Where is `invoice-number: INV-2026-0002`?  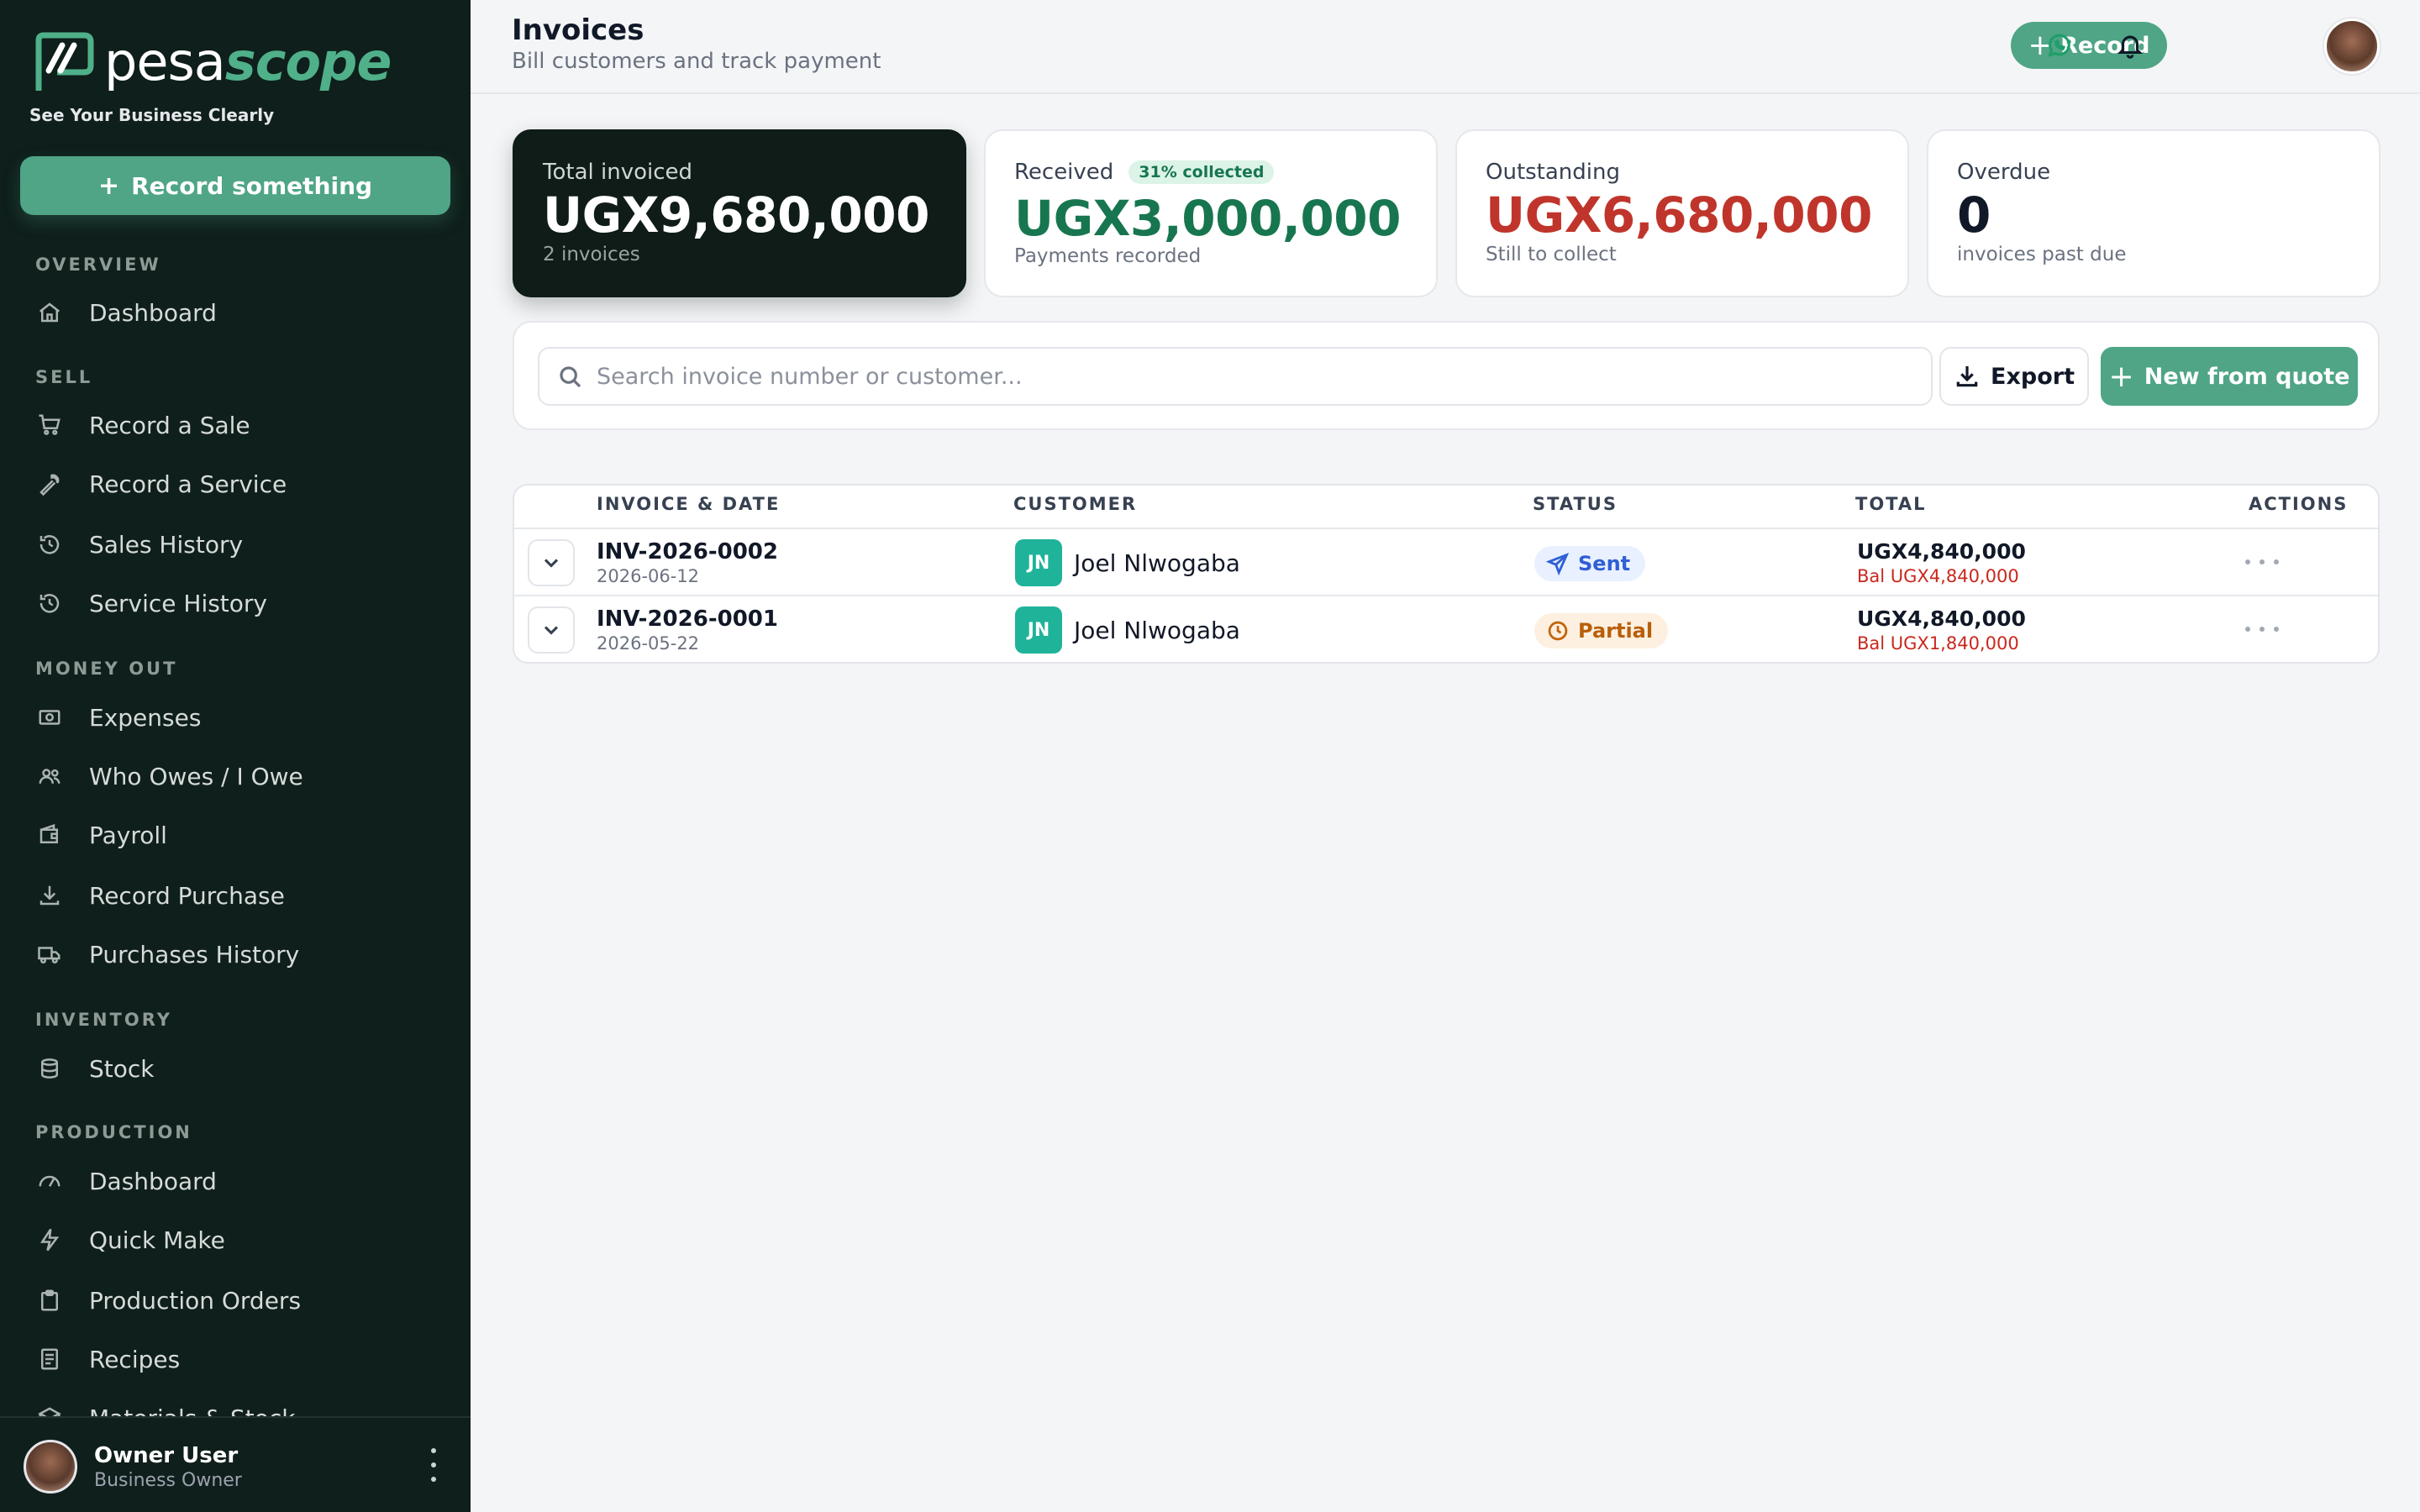
invoice-number: INV-2026-0002 is located at coordinates (688, 551).